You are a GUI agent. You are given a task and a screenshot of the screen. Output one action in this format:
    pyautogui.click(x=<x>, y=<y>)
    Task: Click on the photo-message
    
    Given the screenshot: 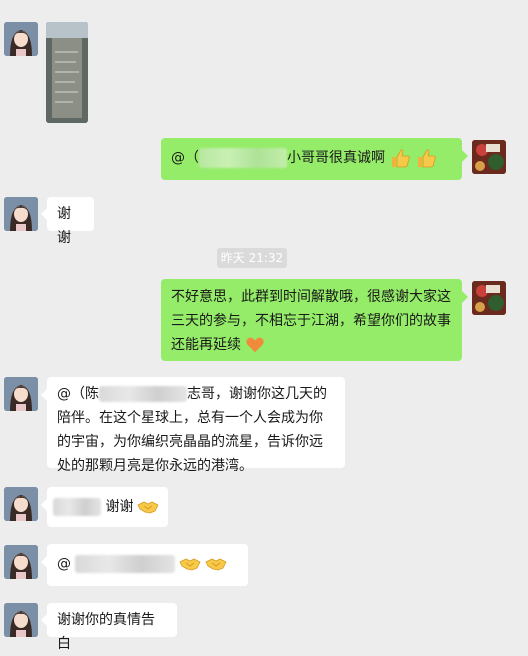 What is the action you would take?
    pyautogui.click(x=67, y=72)
    